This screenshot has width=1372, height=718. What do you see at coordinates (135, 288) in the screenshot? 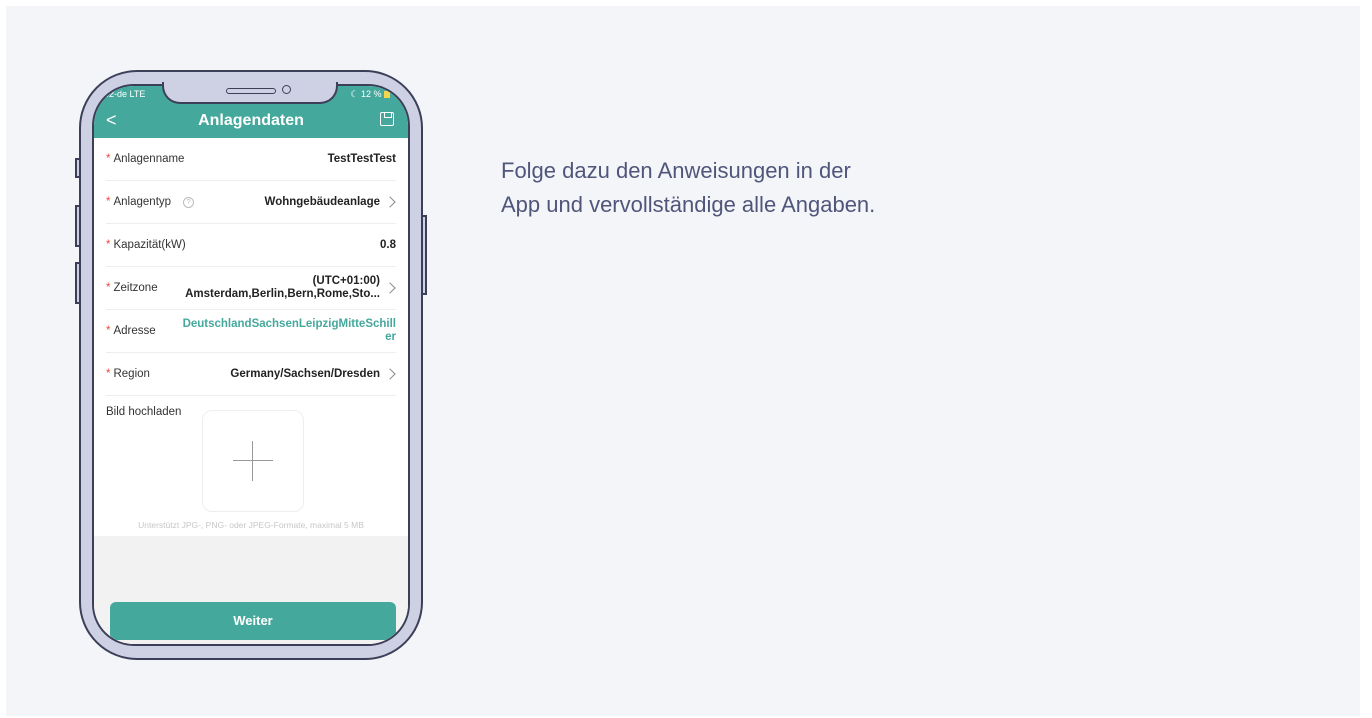
I see `zeitzone-label: Zeitzone` at bounding box center [135, 288].